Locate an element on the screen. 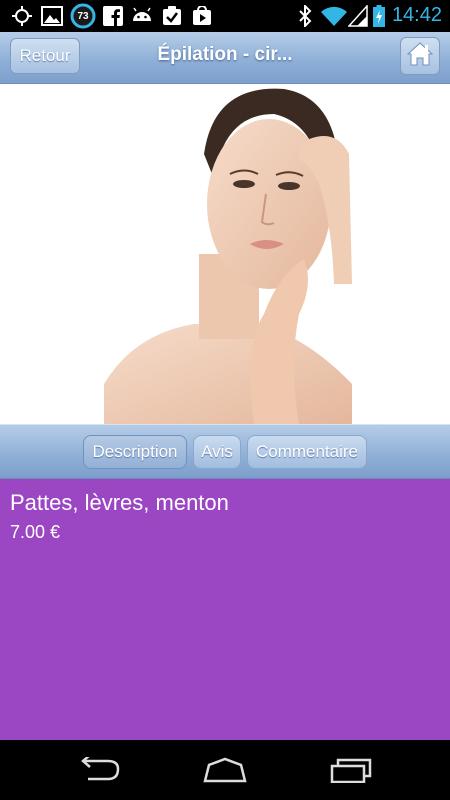  tab-commentaire: Commentaire is located at coordinates (307, 452).